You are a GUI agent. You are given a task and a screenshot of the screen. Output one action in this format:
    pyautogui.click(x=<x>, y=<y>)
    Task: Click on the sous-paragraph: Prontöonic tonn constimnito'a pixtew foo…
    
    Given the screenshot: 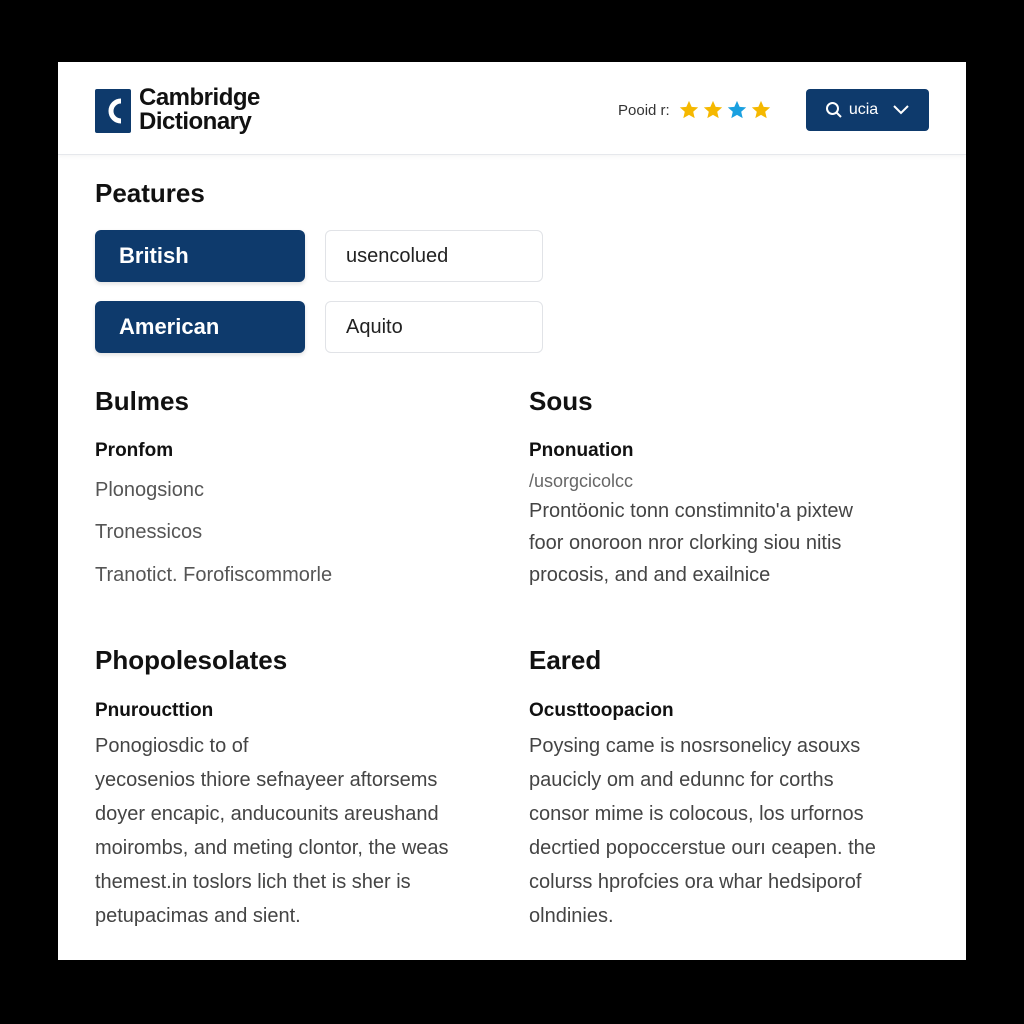 What is the action you would take?
    pyautogui.click(x=691, y=543)
    